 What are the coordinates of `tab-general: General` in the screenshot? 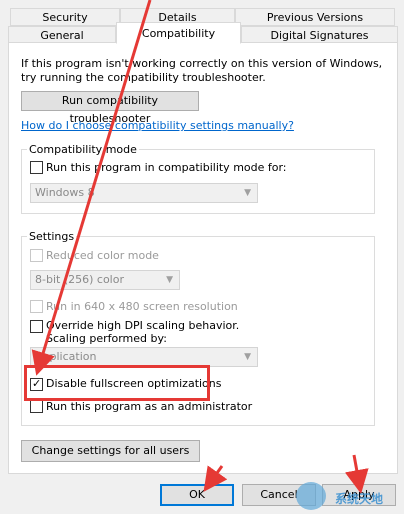 It's located at (62, 34).